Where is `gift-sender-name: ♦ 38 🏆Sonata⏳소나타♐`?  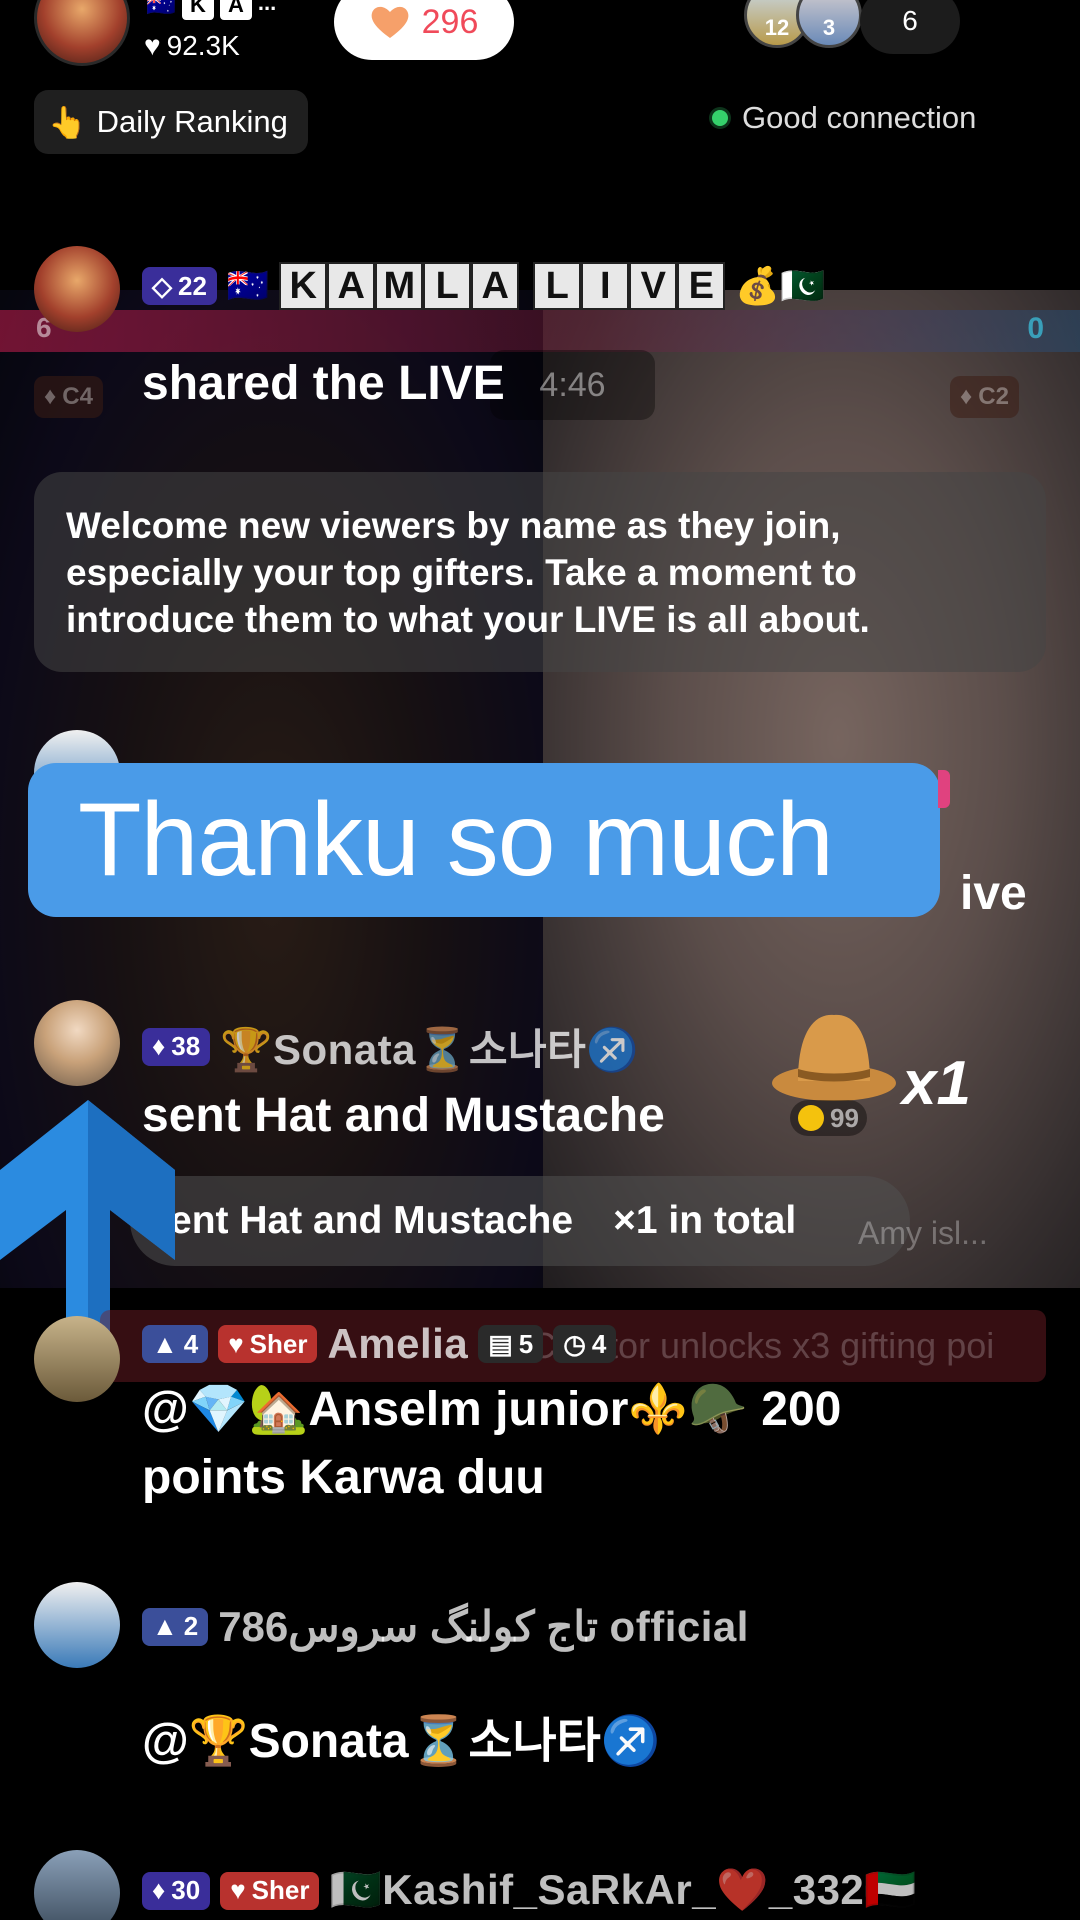
gift-sender-name: ♦ 38 🏆Sonata⏳소나타♐ is located at coordinates (390, 1046).